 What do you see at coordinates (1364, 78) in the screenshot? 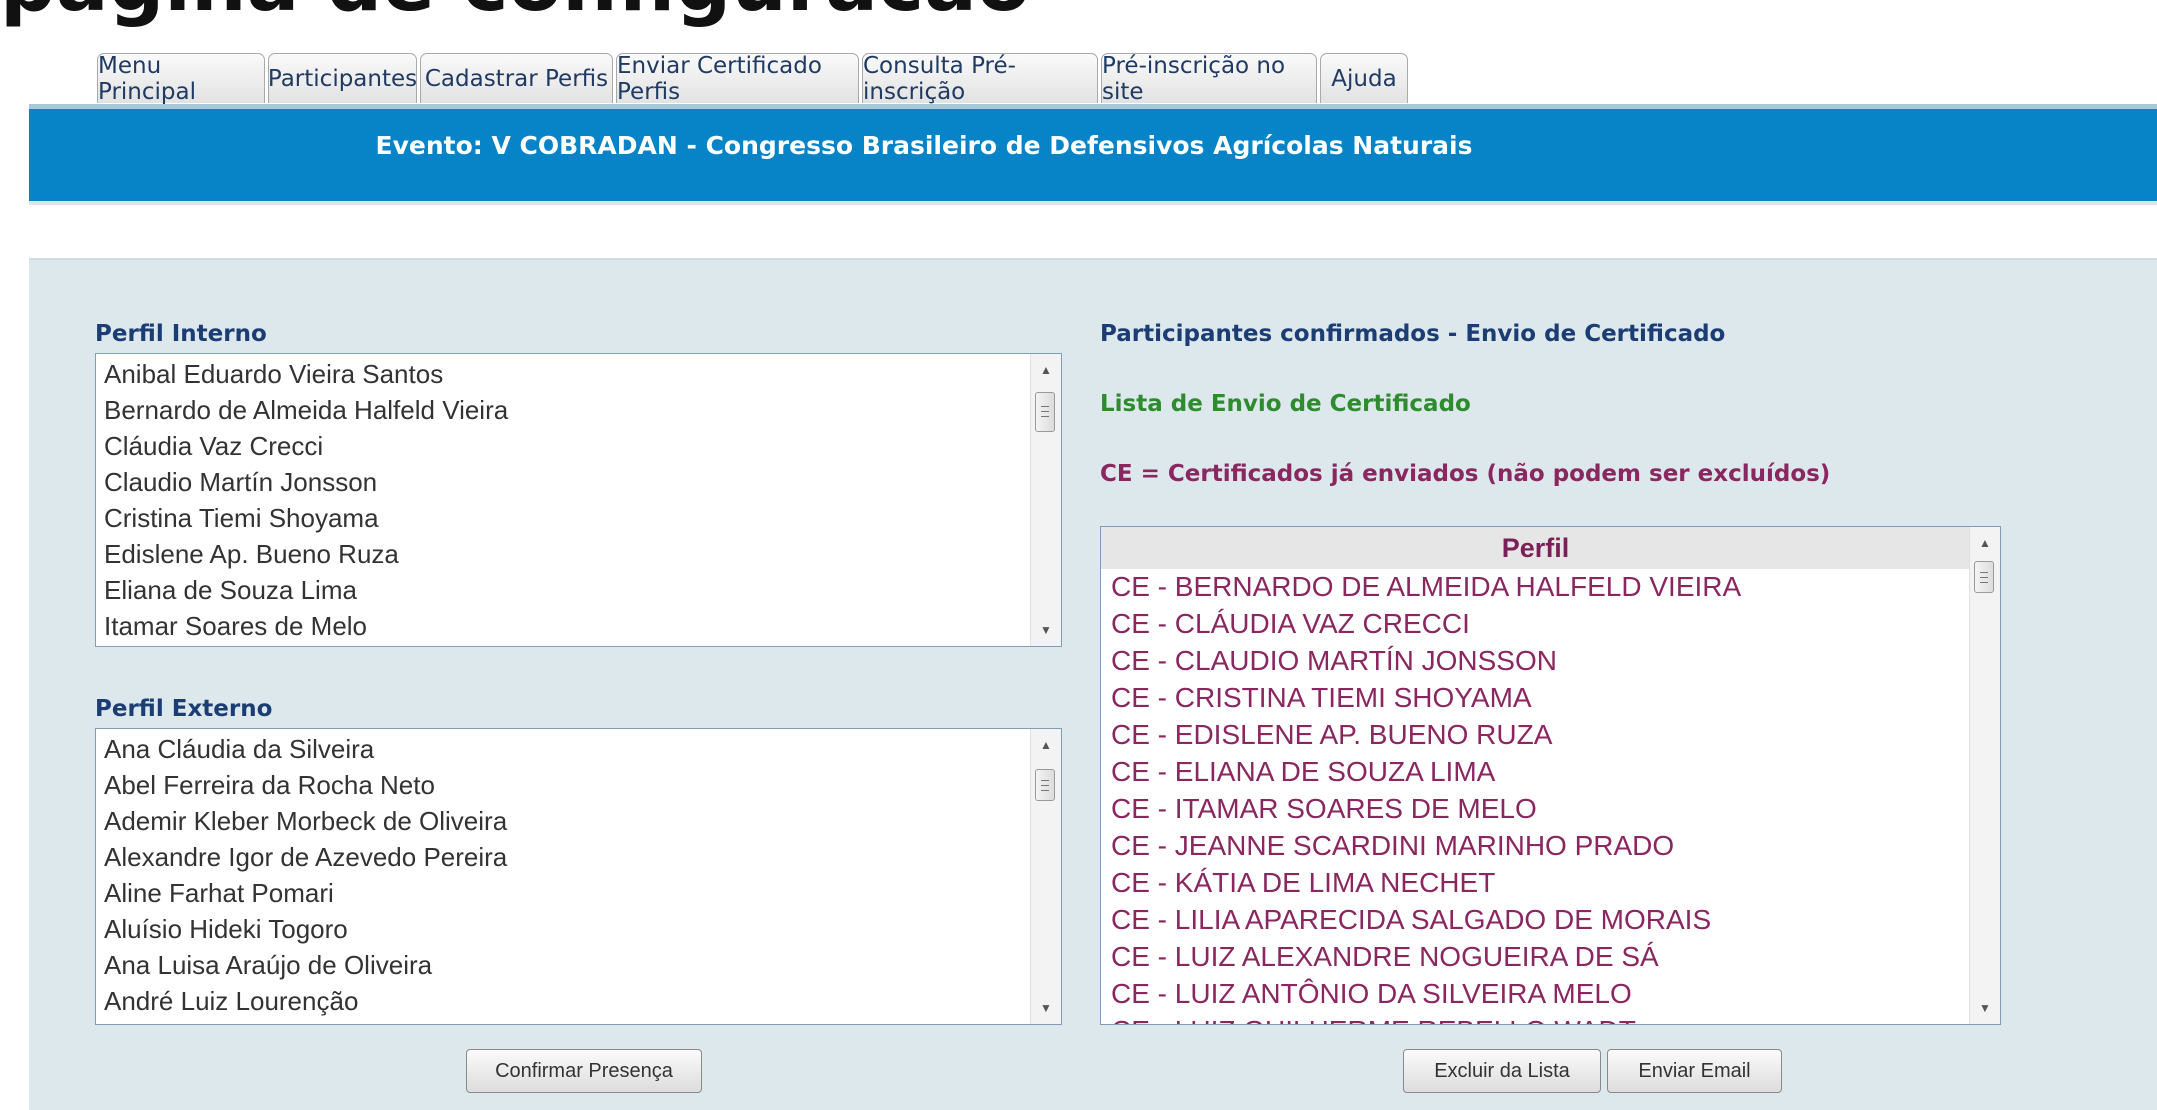
I see `tab-ajuda: Ajuda` at bounding box center [1364, 78].